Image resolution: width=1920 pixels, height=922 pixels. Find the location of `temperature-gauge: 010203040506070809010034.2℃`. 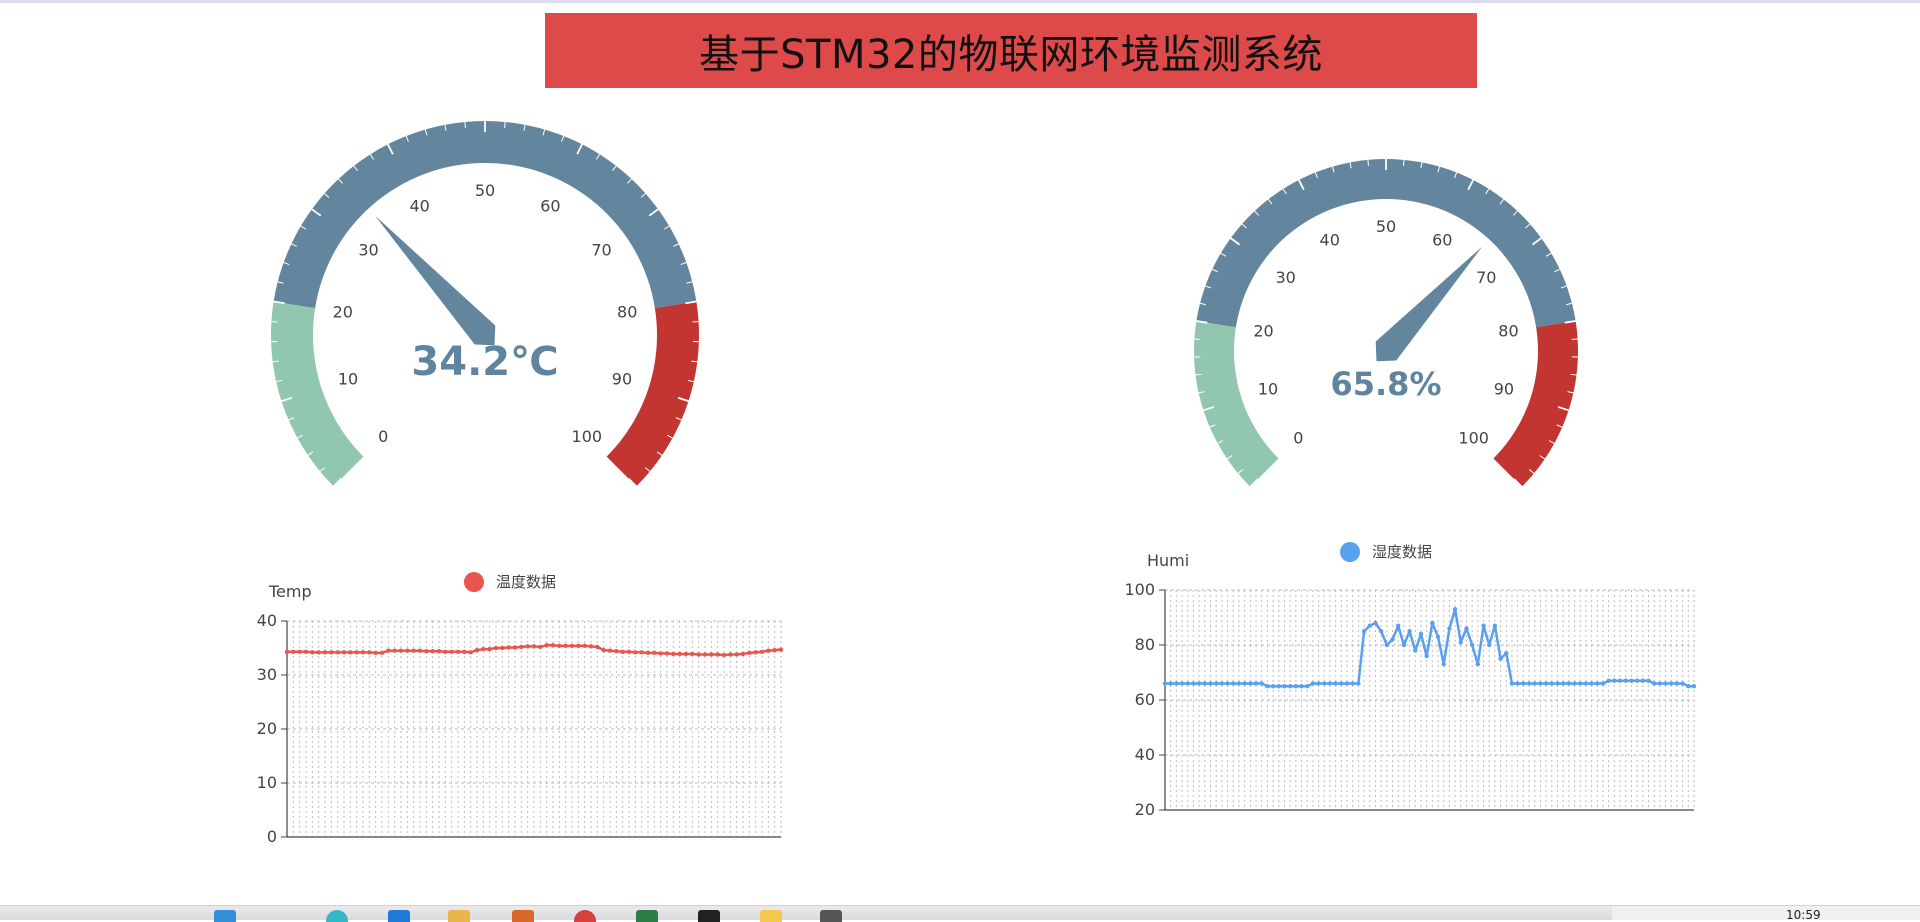

temperature-gauge: 010203040506070809010034.2℃ is located at coordinates (485, 300).